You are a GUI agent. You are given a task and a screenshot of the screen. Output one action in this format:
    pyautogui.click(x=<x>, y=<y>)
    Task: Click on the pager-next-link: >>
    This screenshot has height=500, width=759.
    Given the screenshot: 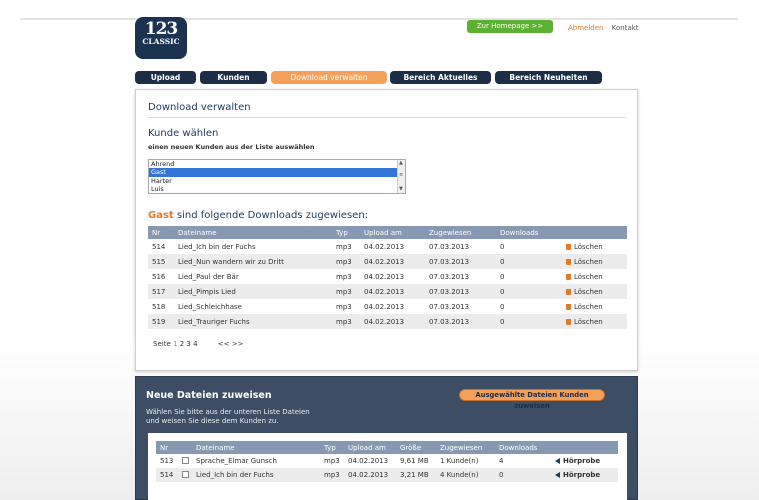 What is the action you would take?
    pyautogui.click(x=238, y=344)
    